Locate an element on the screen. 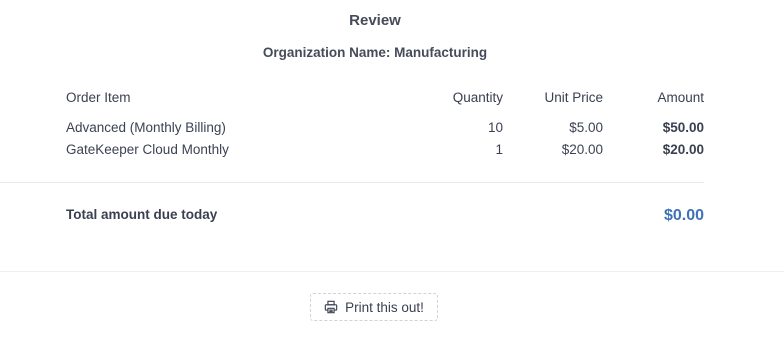  header-order-item: Order Item is located at coordinates (98, 97).